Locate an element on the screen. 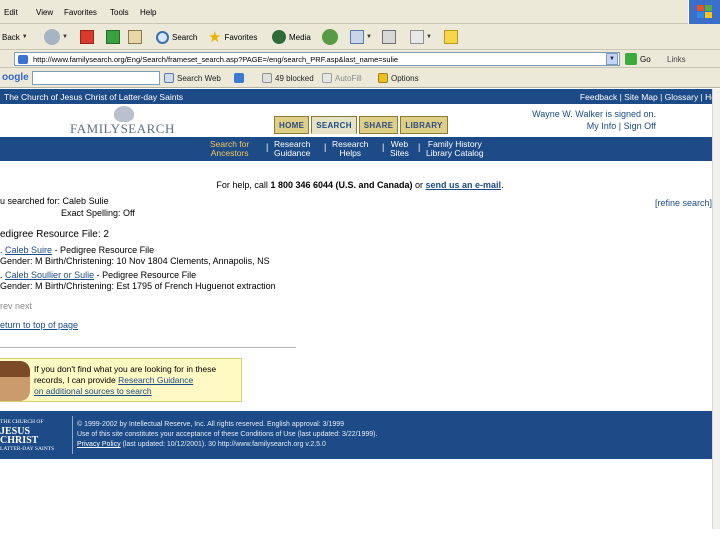 This screenshot has width=720, height=540. back-button: Back ▼ is located at coordinates (15, 37).